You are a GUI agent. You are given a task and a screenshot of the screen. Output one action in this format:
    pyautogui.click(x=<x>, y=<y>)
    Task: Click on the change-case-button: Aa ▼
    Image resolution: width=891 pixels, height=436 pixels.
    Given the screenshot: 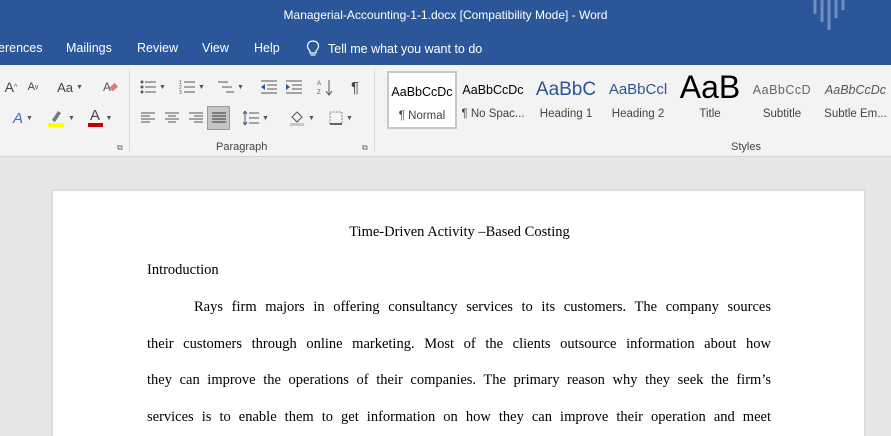 What is the action you would take?
    pyautogui.click(x=70, y=87)
    